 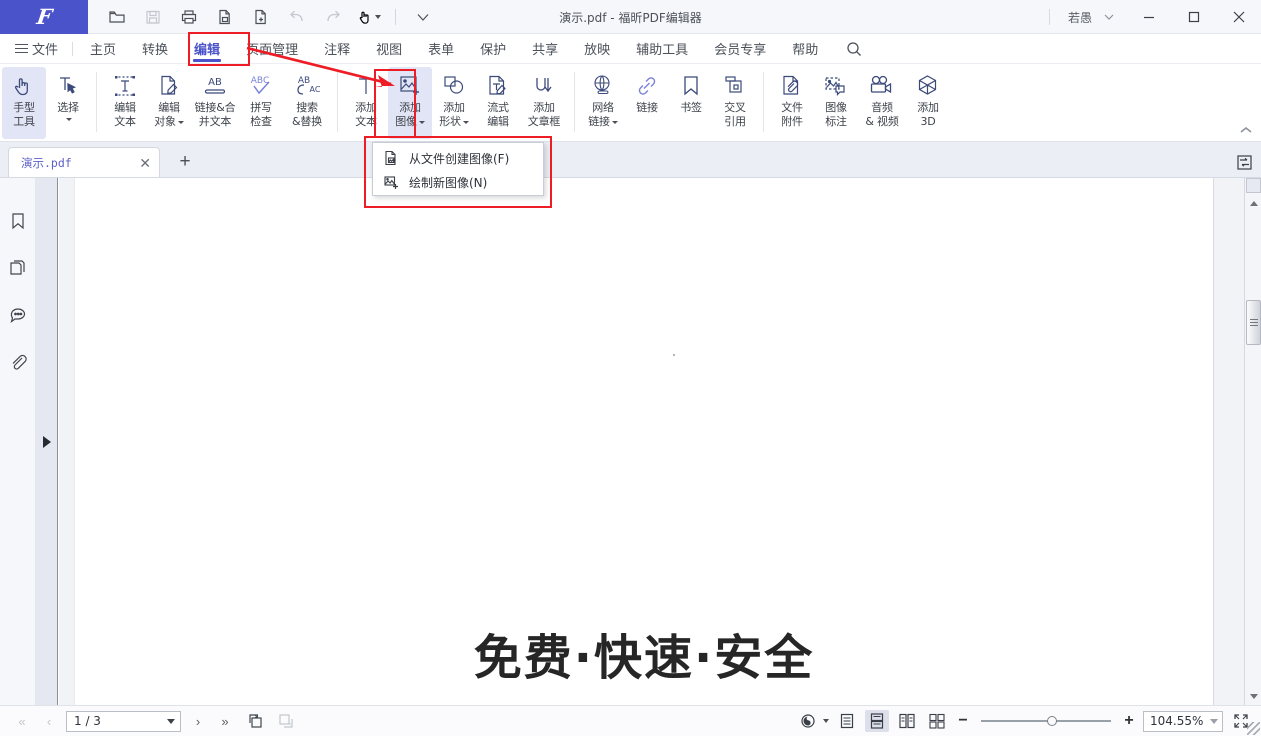 I want to click on minimize-button, so click(x=1148, y=17).